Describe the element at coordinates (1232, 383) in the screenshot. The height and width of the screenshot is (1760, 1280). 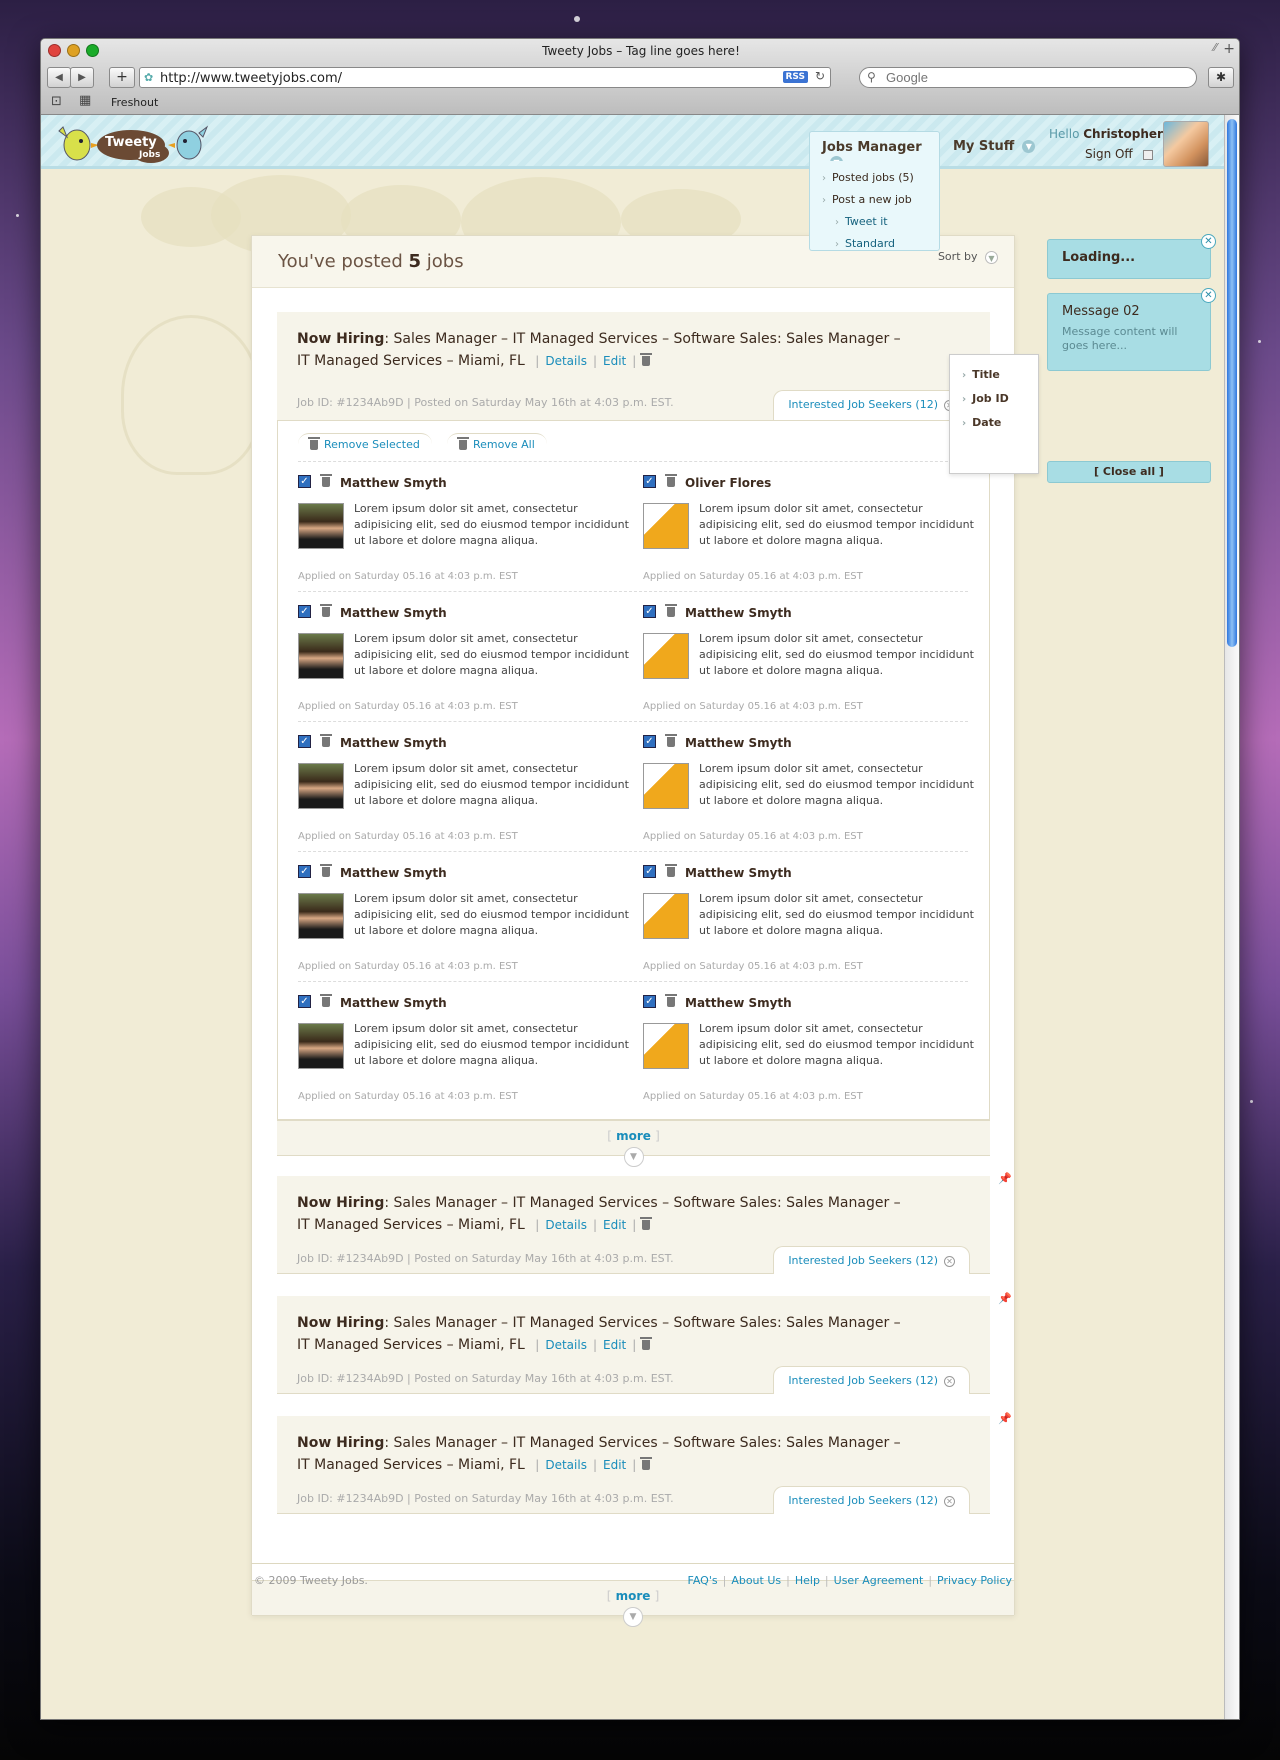
I see `scrollbar-thumb` at that location.